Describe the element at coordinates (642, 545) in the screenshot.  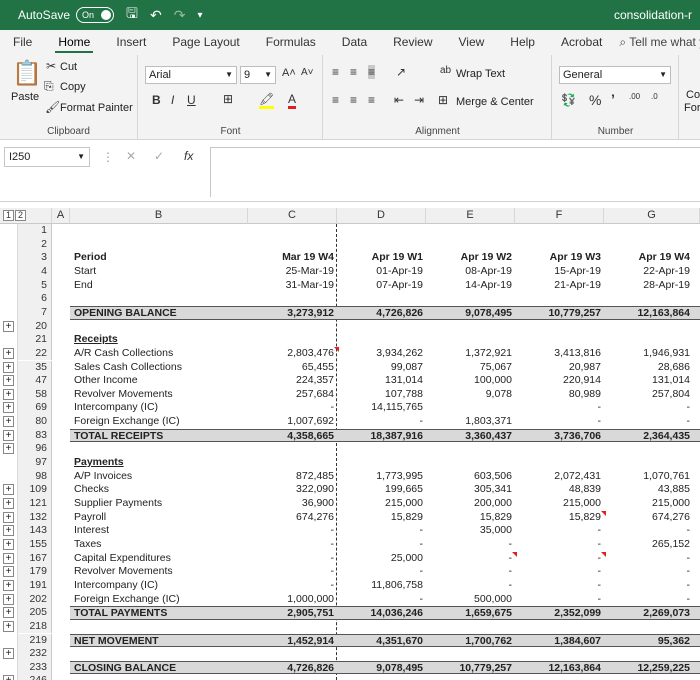
I see `data-cell: 265,152` at that location.